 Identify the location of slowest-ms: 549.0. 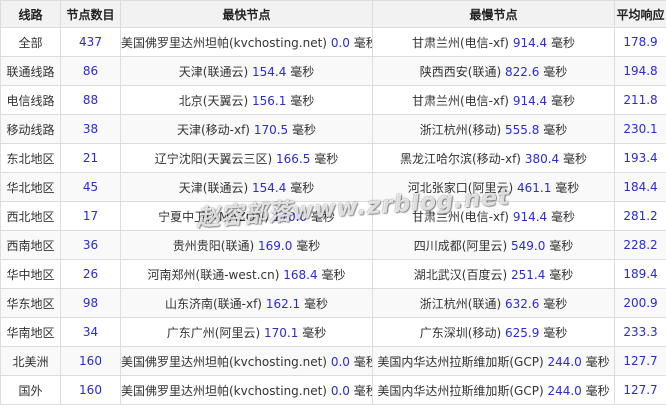
(528, 245).